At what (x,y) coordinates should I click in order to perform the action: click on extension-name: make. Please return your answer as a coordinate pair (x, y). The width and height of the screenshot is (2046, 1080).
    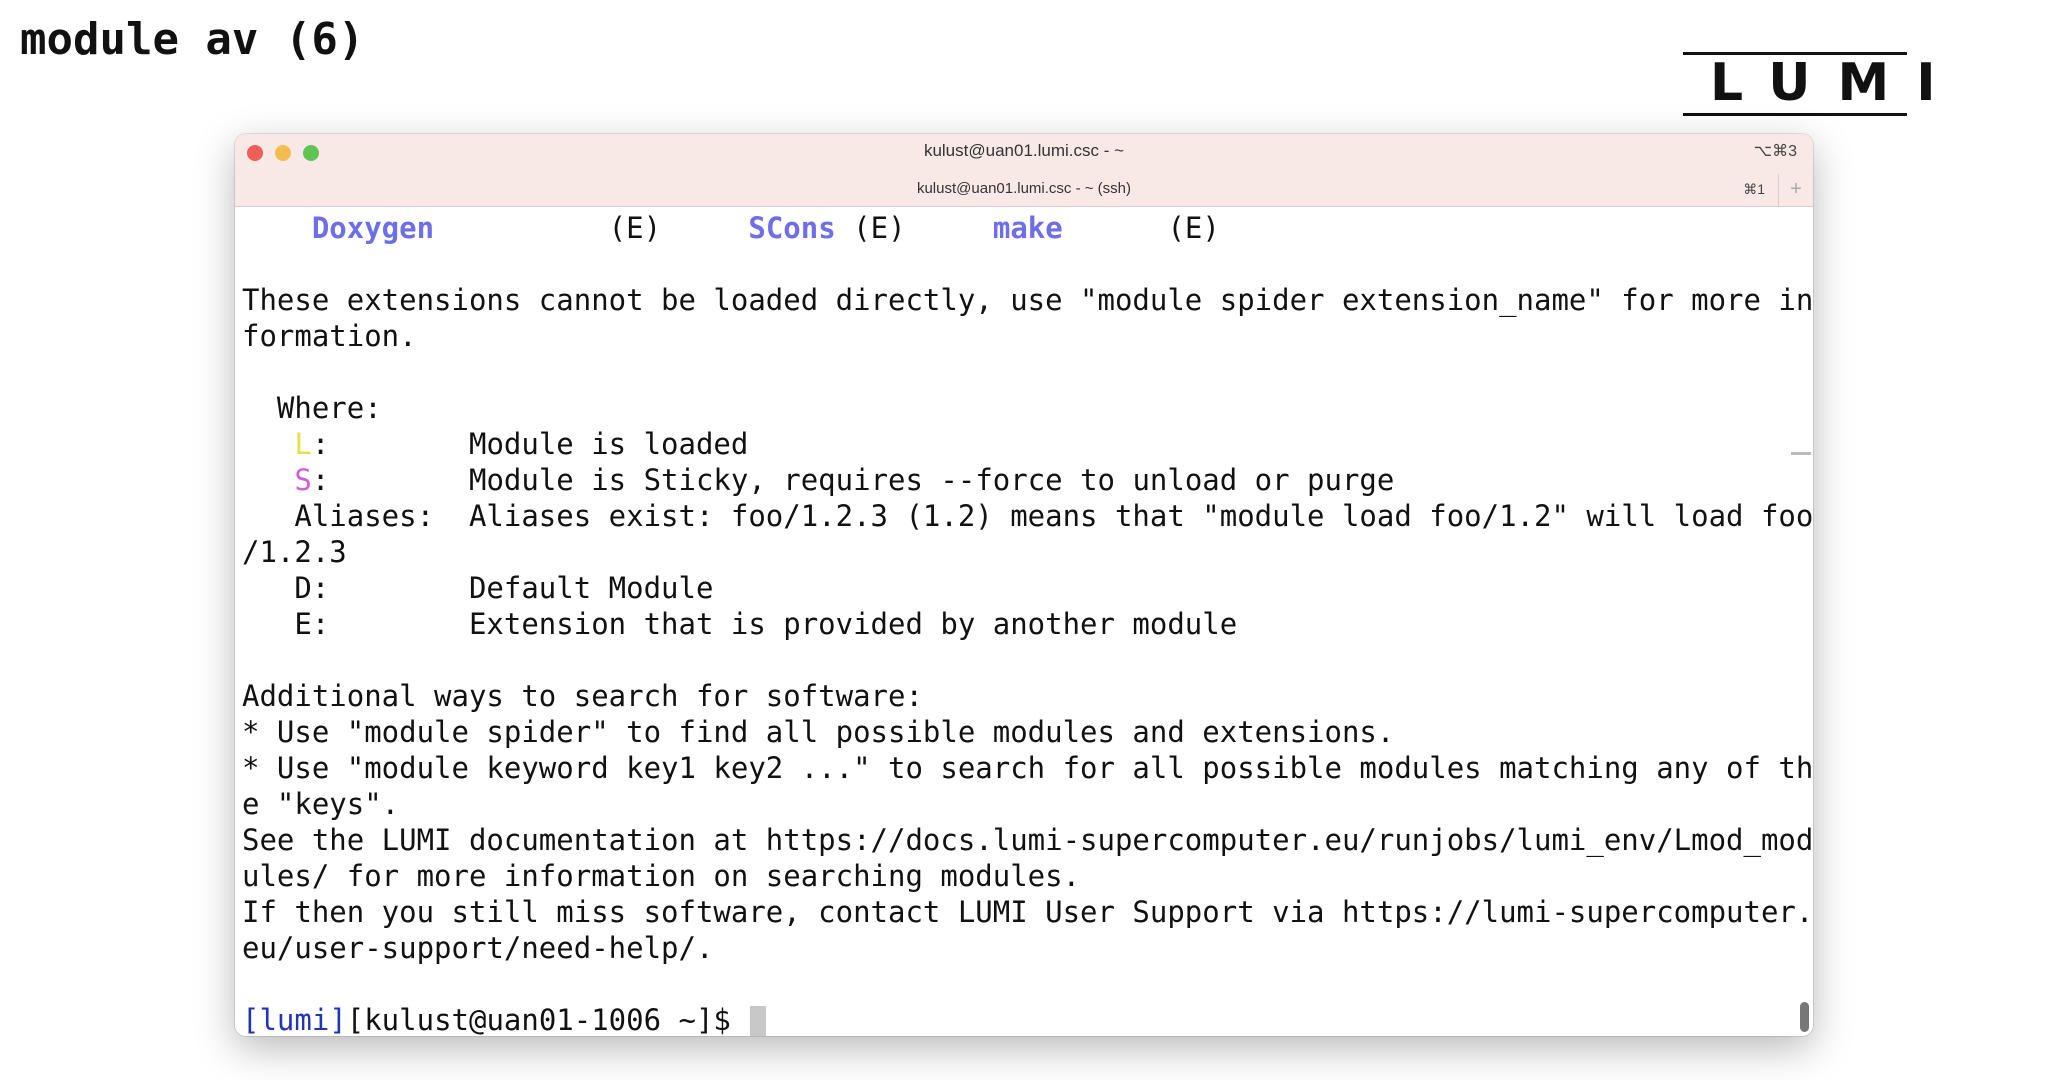
    Looking at the image, I should click on (1027, 228).